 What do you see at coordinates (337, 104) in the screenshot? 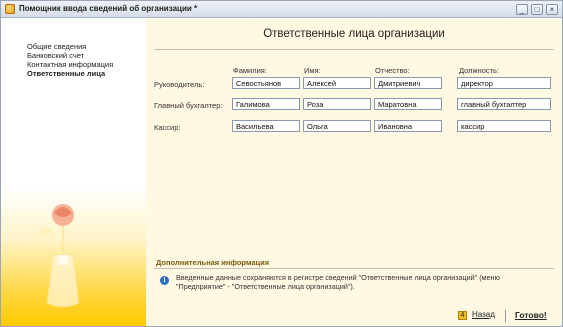
I see `accountant-first-name-field` at bounding box center [337, 104].